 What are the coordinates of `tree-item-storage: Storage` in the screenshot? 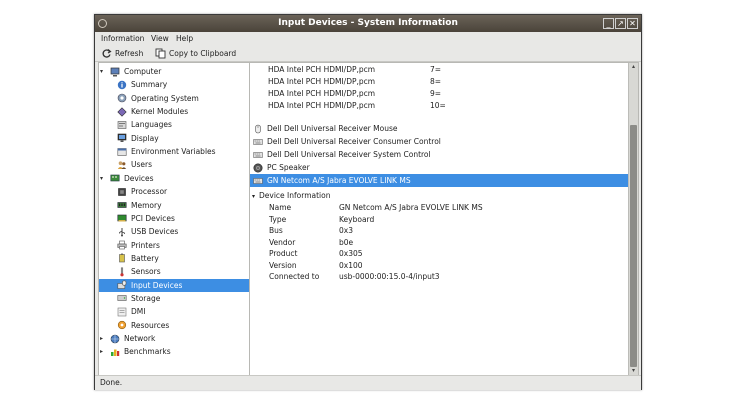 It's located at (174, 298).